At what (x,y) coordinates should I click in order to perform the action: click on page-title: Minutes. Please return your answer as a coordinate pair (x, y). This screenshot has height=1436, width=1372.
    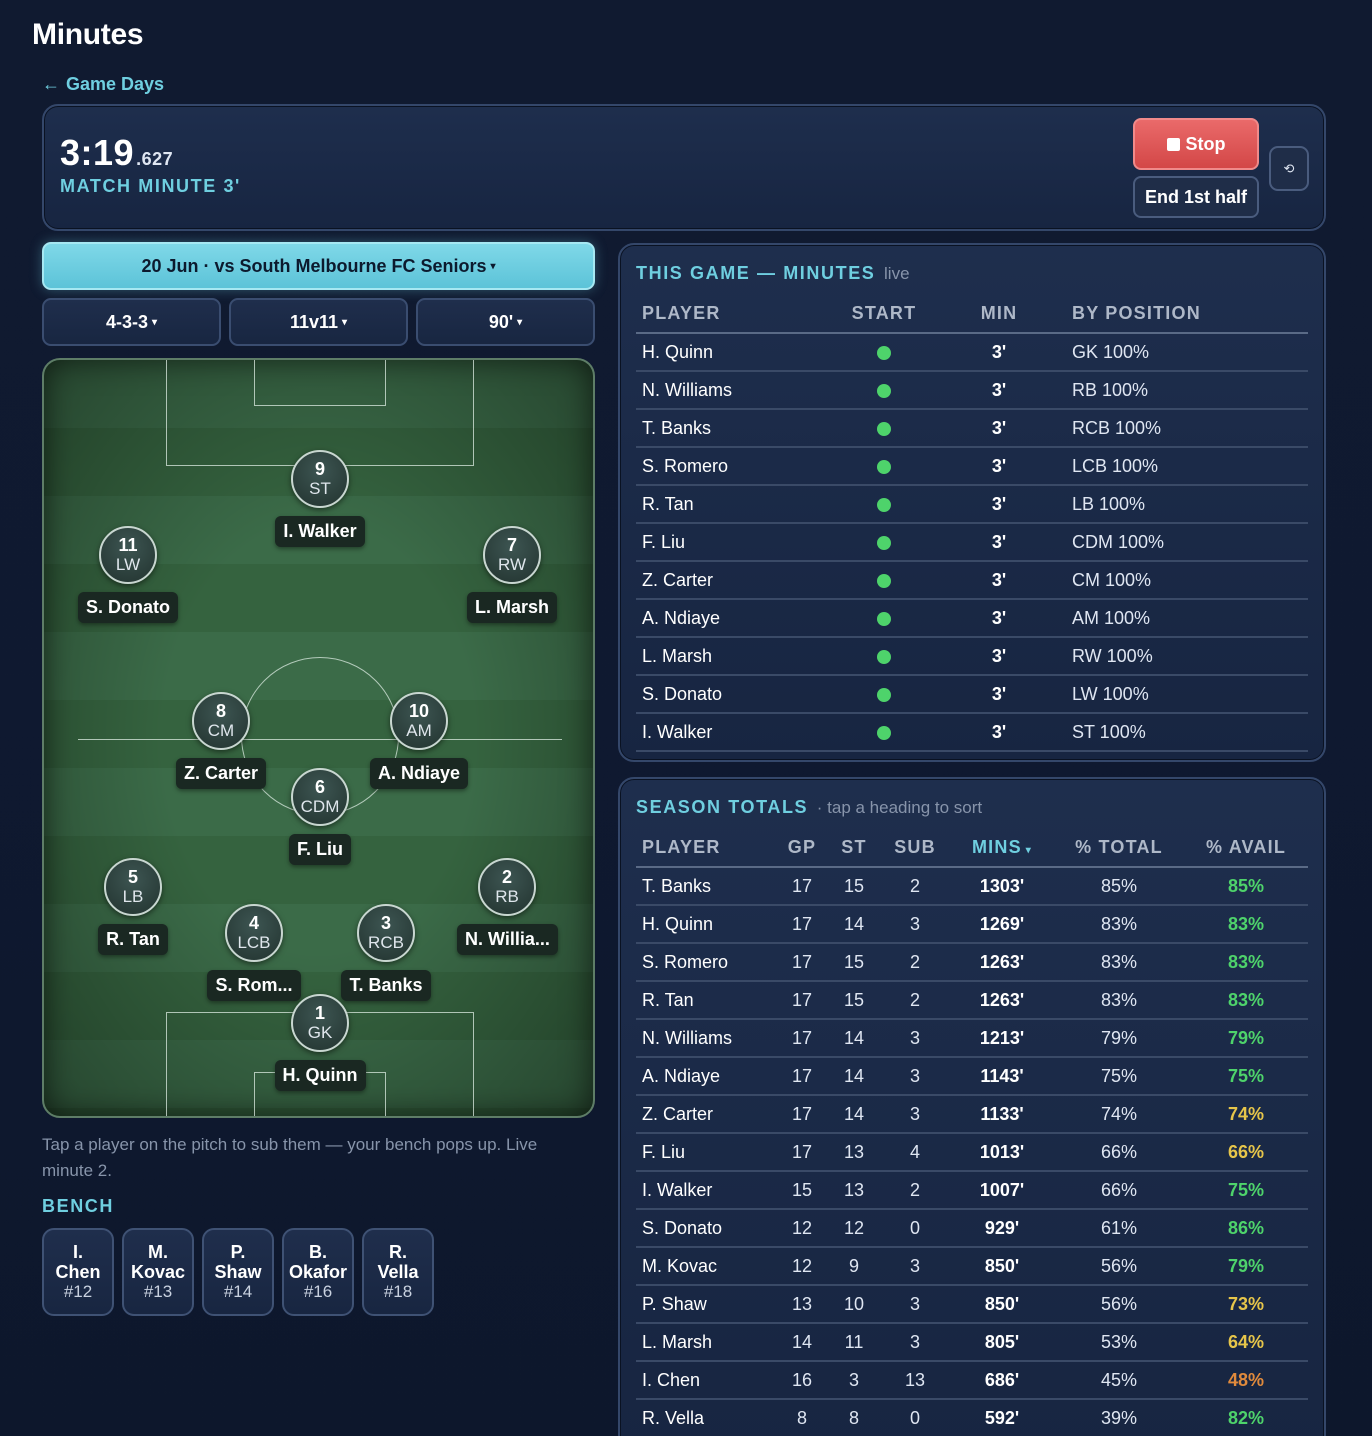
    Looking at the image, I should click on (88, 34).